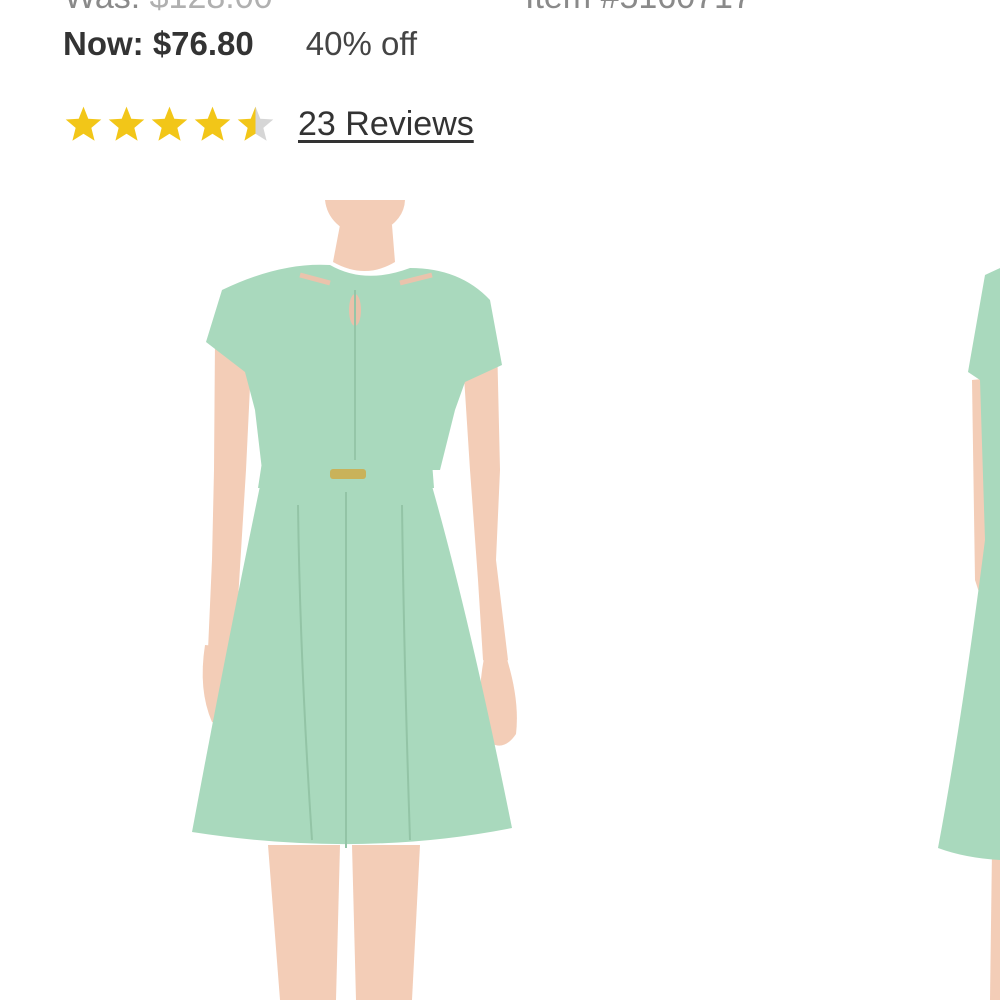  I want to click on price-row: Now: $76.80 40% off, so click(240, 44).